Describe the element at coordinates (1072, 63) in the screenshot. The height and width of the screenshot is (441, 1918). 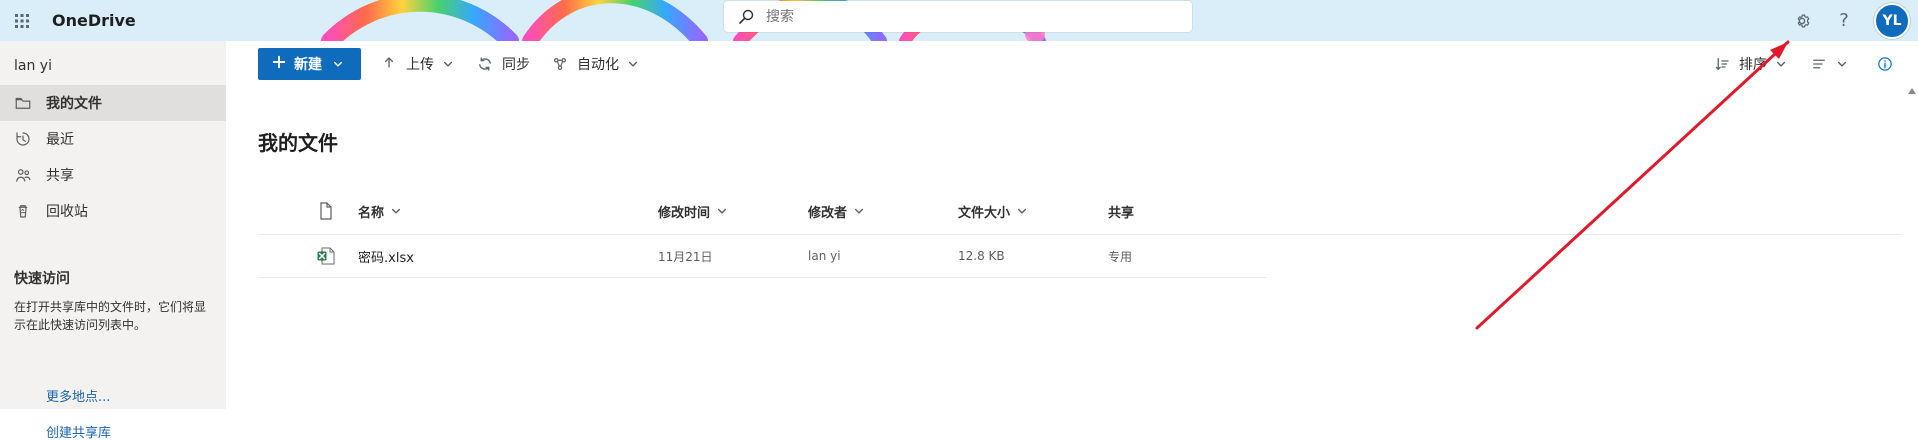
I see `command-bar: 新建 上传 同步 自动化 排序` at that location.